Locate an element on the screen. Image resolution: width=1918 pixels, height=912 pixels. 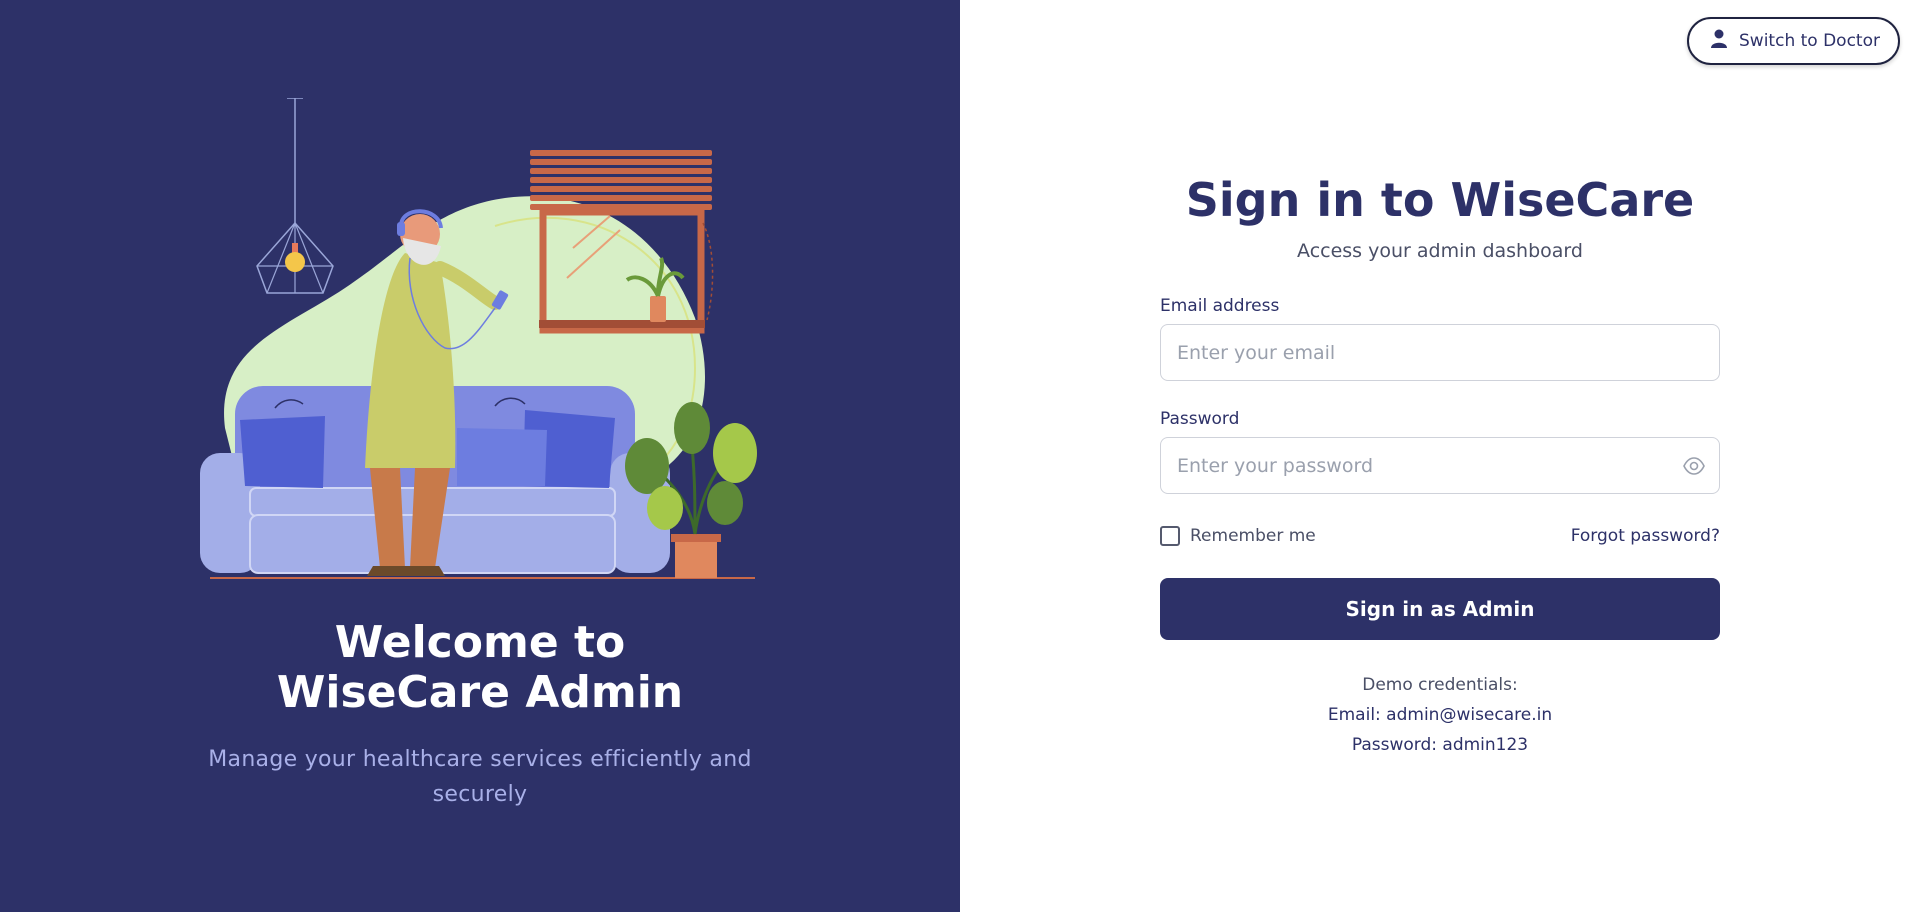
forgot-password-link: Forgot password? is located at coordinates (1645, 536).